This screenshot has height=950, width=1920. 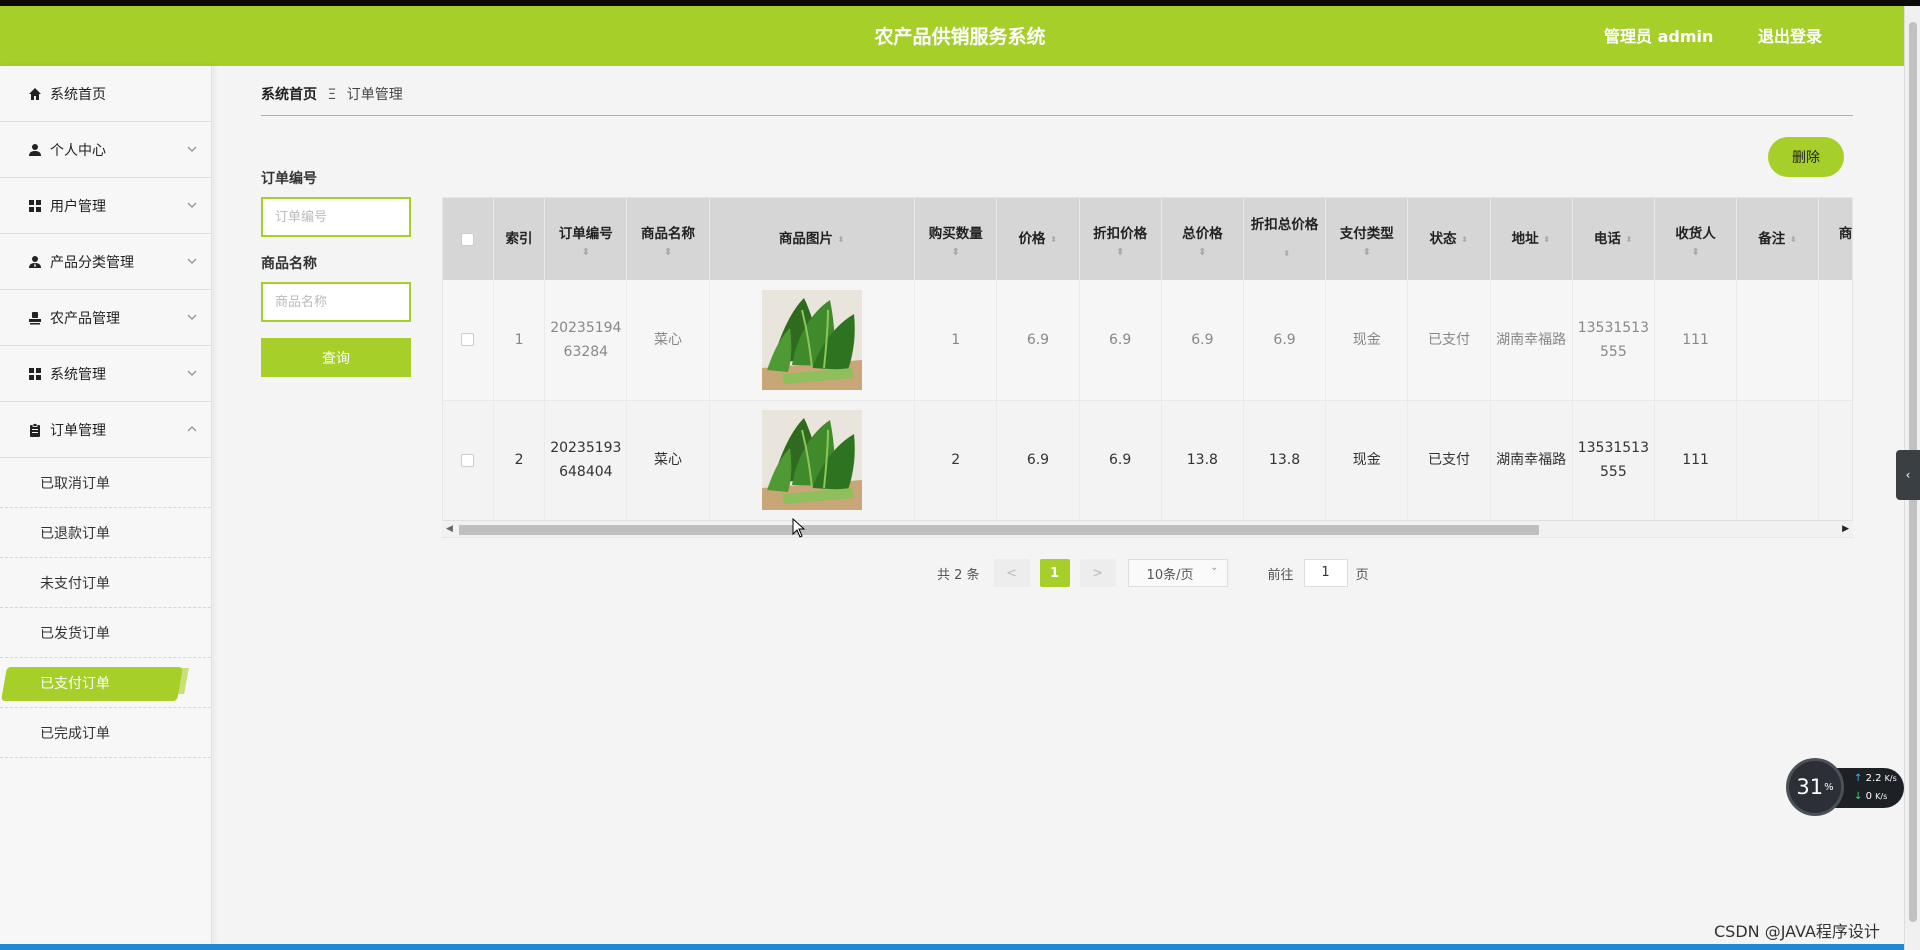 What do you see at coordinates (1202, 460) in the screenshot?
I see `cell-total: 13.8` at bounding box center [1202, 460].